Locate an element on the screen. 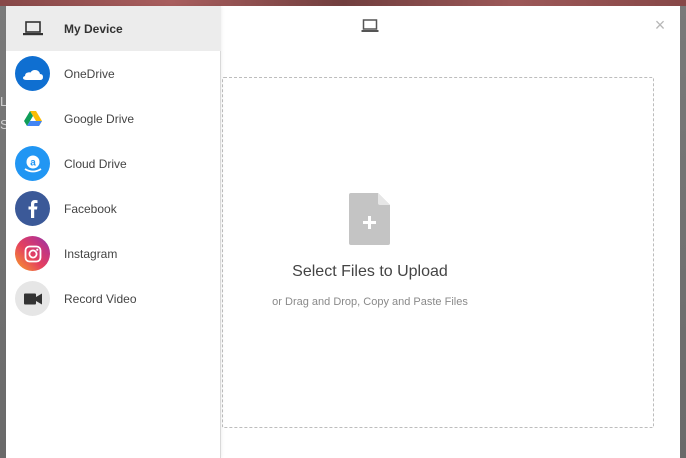 Image resolution: width=686 pixels, height=458 pixels. instagram-icon is located at coordinates (32, 253).